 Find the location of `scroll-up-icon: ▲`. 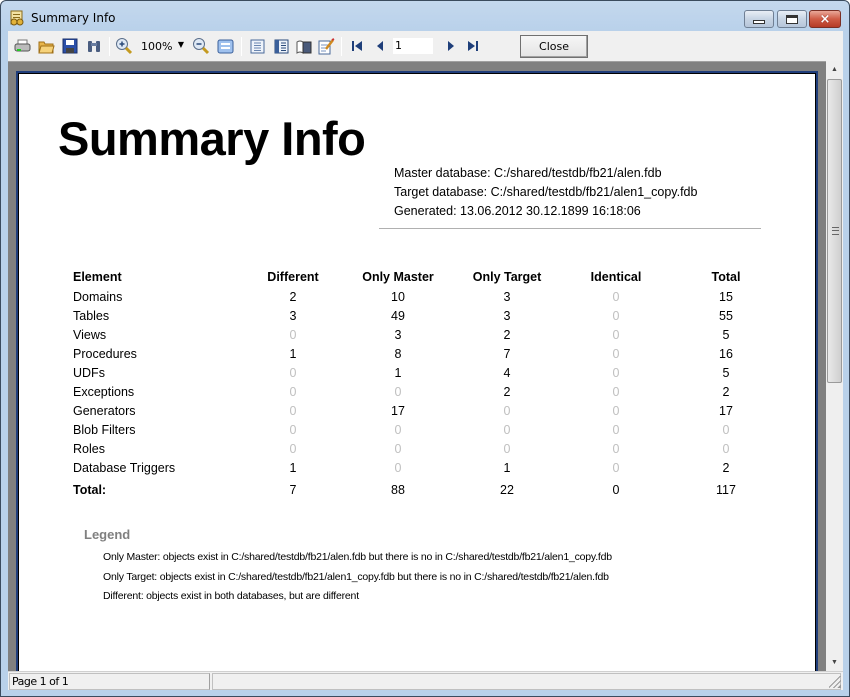

scroll-up-icon: ▲ is located at coordinates (834, 69).